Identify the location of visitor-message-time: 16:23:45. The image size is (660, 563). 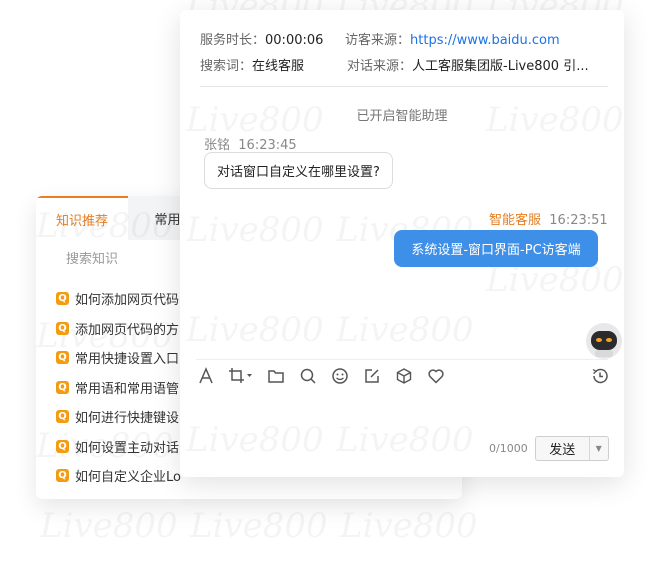
(267, 145).